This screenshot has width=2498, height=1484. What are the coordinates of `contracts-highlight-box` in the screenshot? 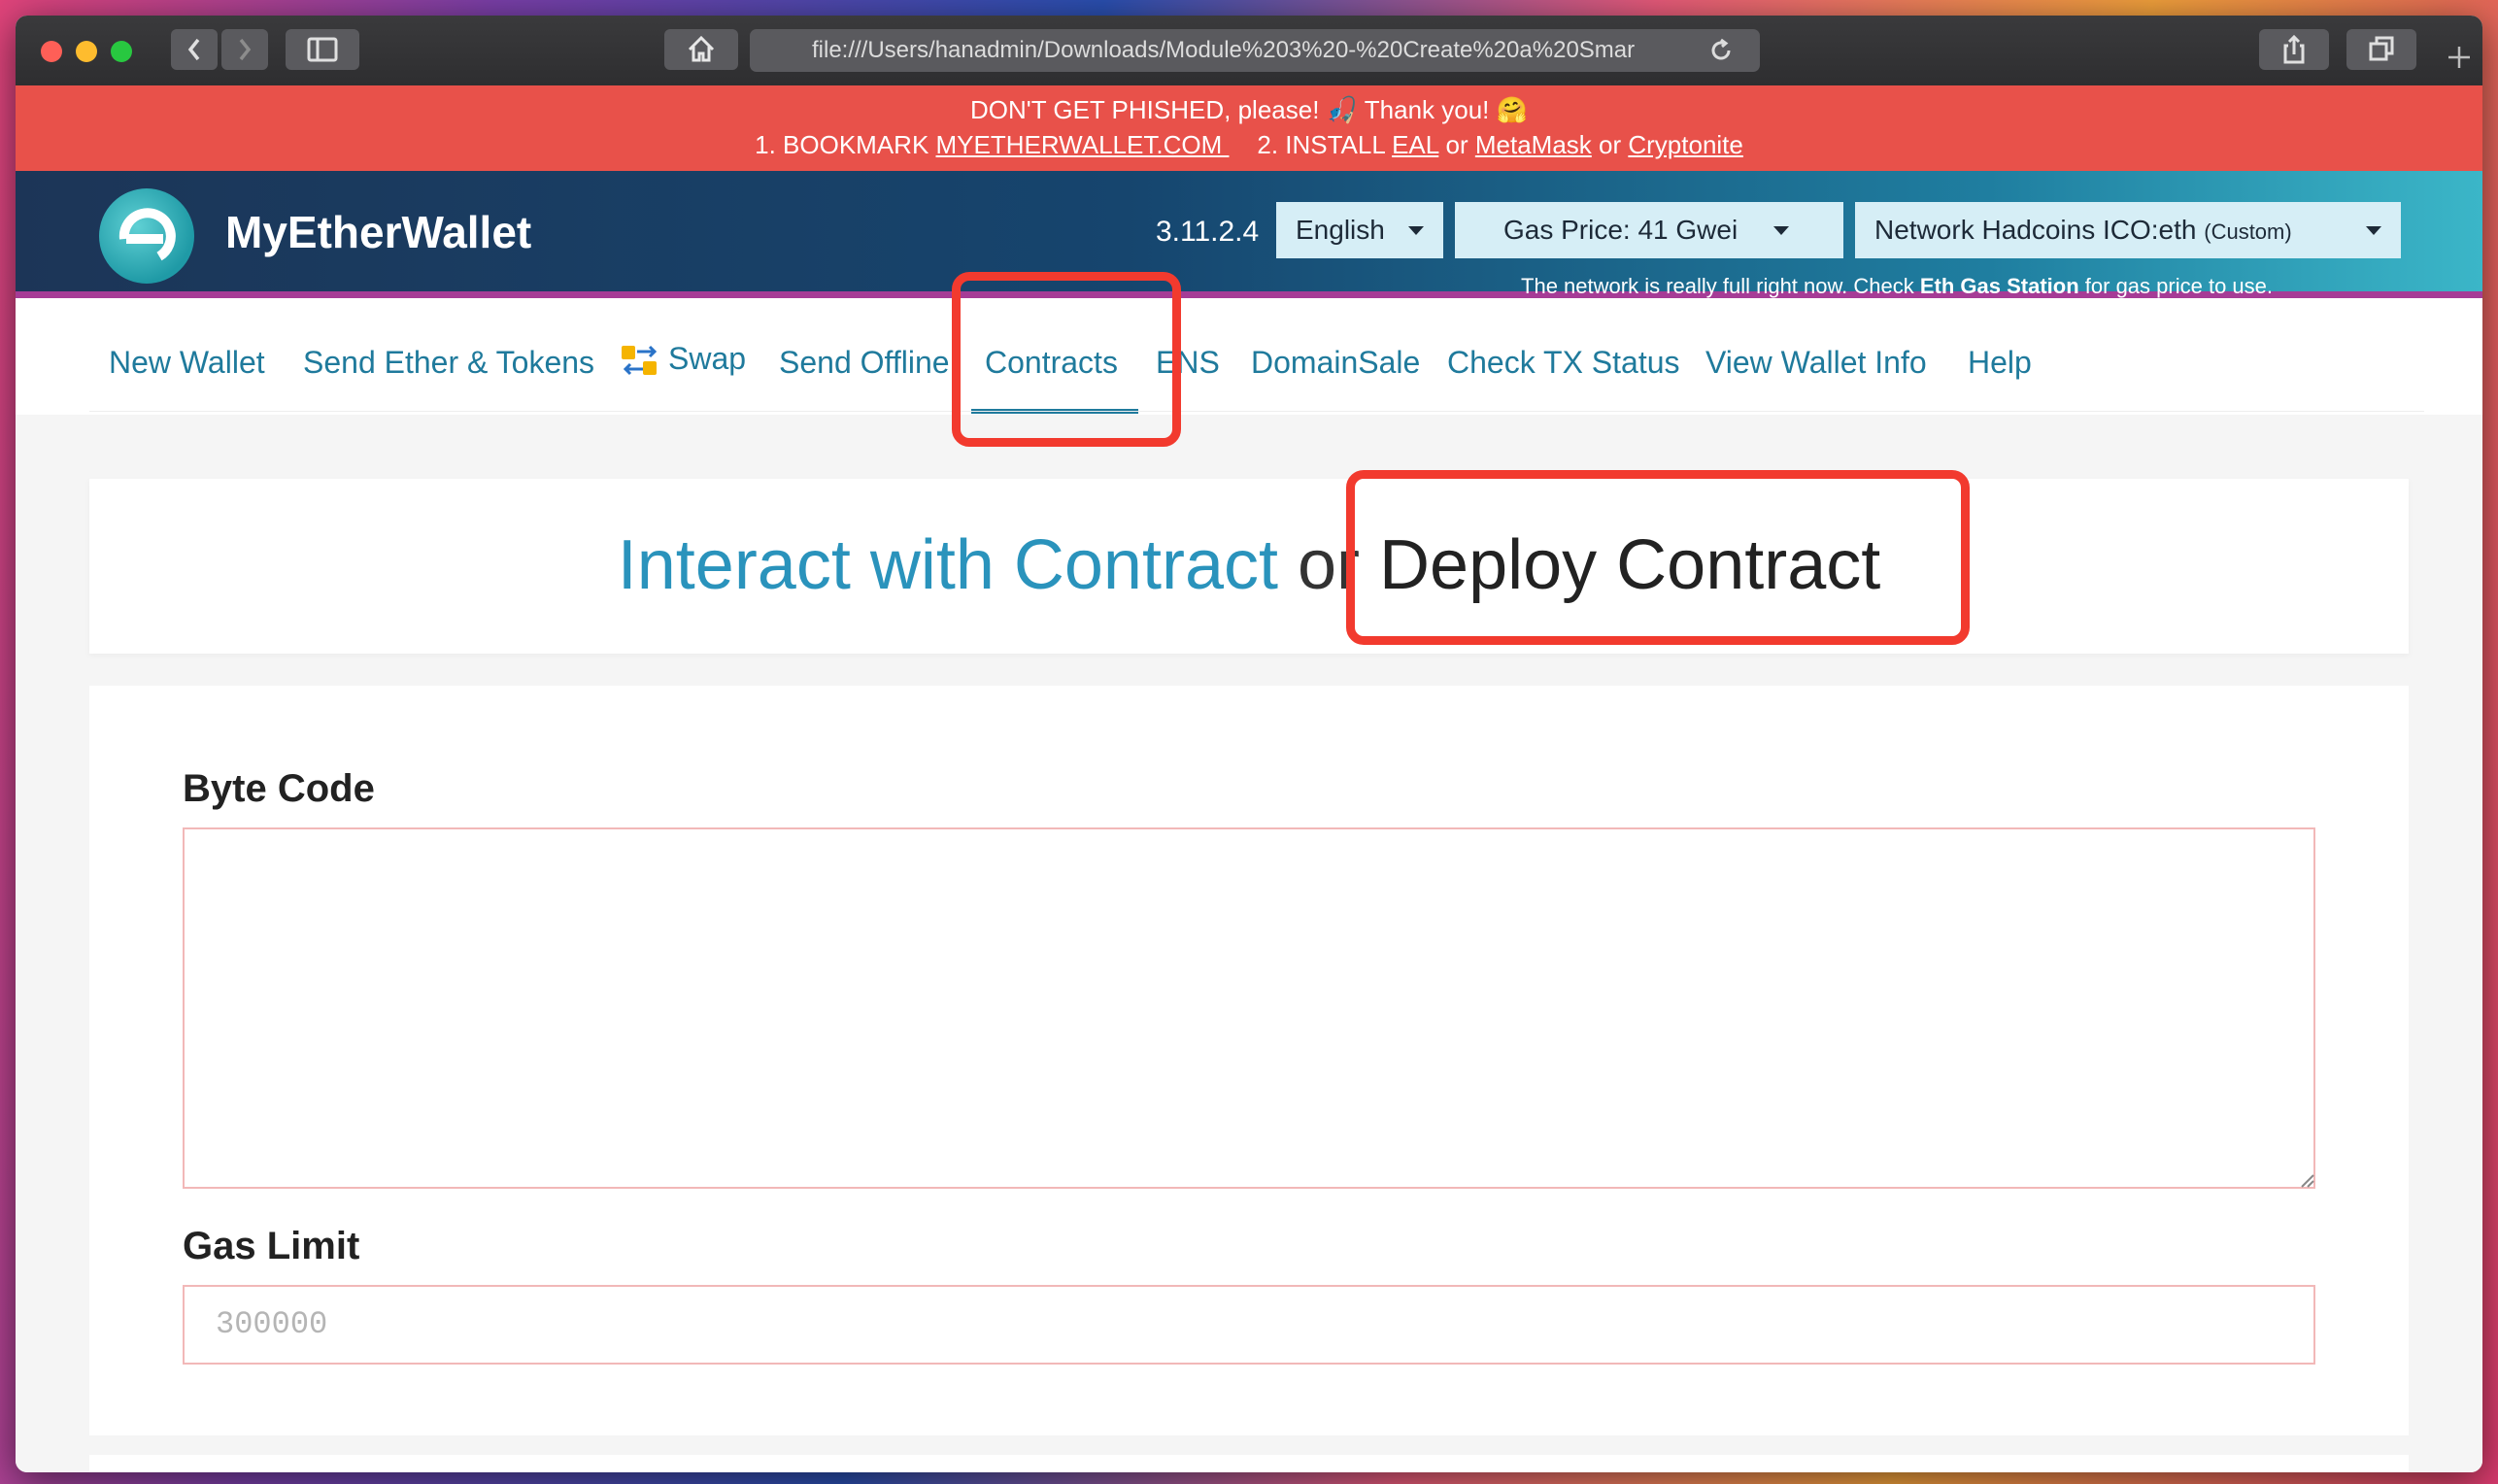 It's located at (1067, 359).